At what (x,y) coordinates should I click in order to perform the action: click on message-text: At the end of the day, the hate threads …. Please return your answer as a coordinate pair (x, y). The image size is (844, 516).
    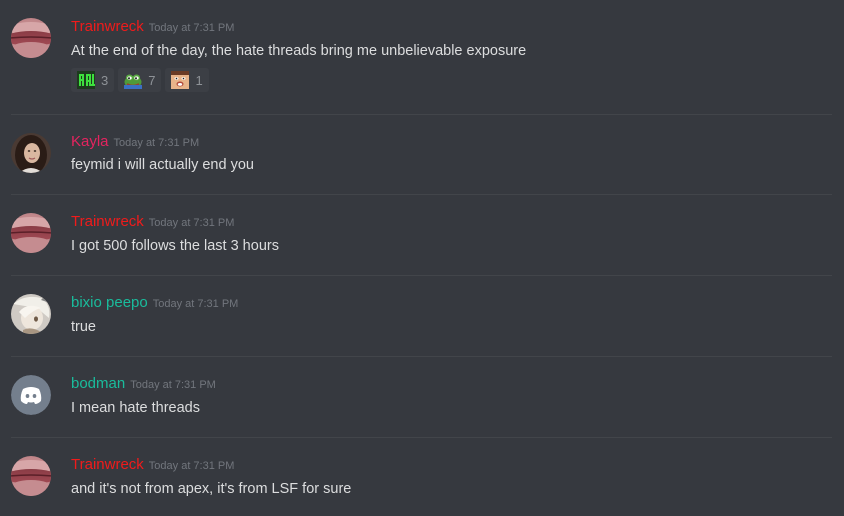
    Looking at the image, I should click on (299, 51).